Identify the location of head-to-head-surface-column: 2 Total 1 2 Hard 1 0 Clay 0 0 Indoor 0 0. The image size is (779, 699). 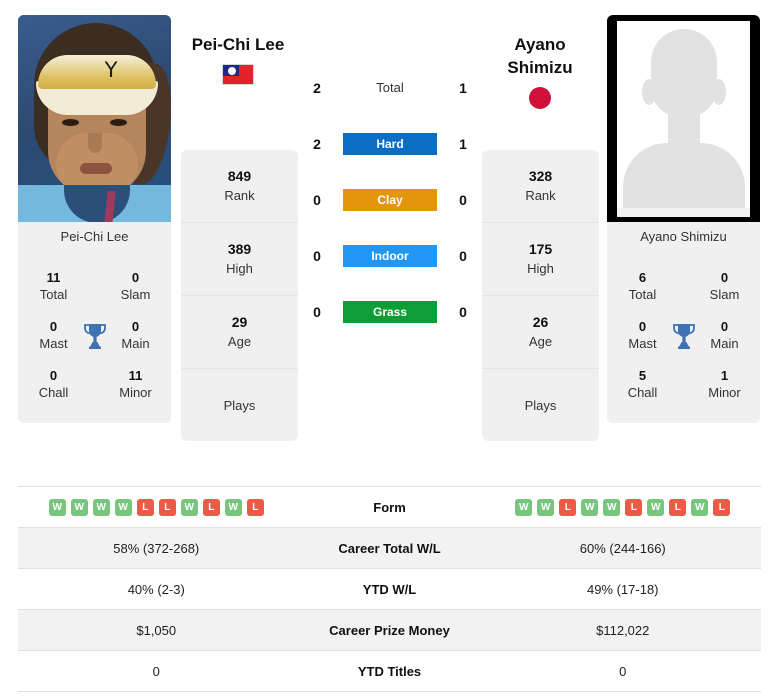
(390, 200).